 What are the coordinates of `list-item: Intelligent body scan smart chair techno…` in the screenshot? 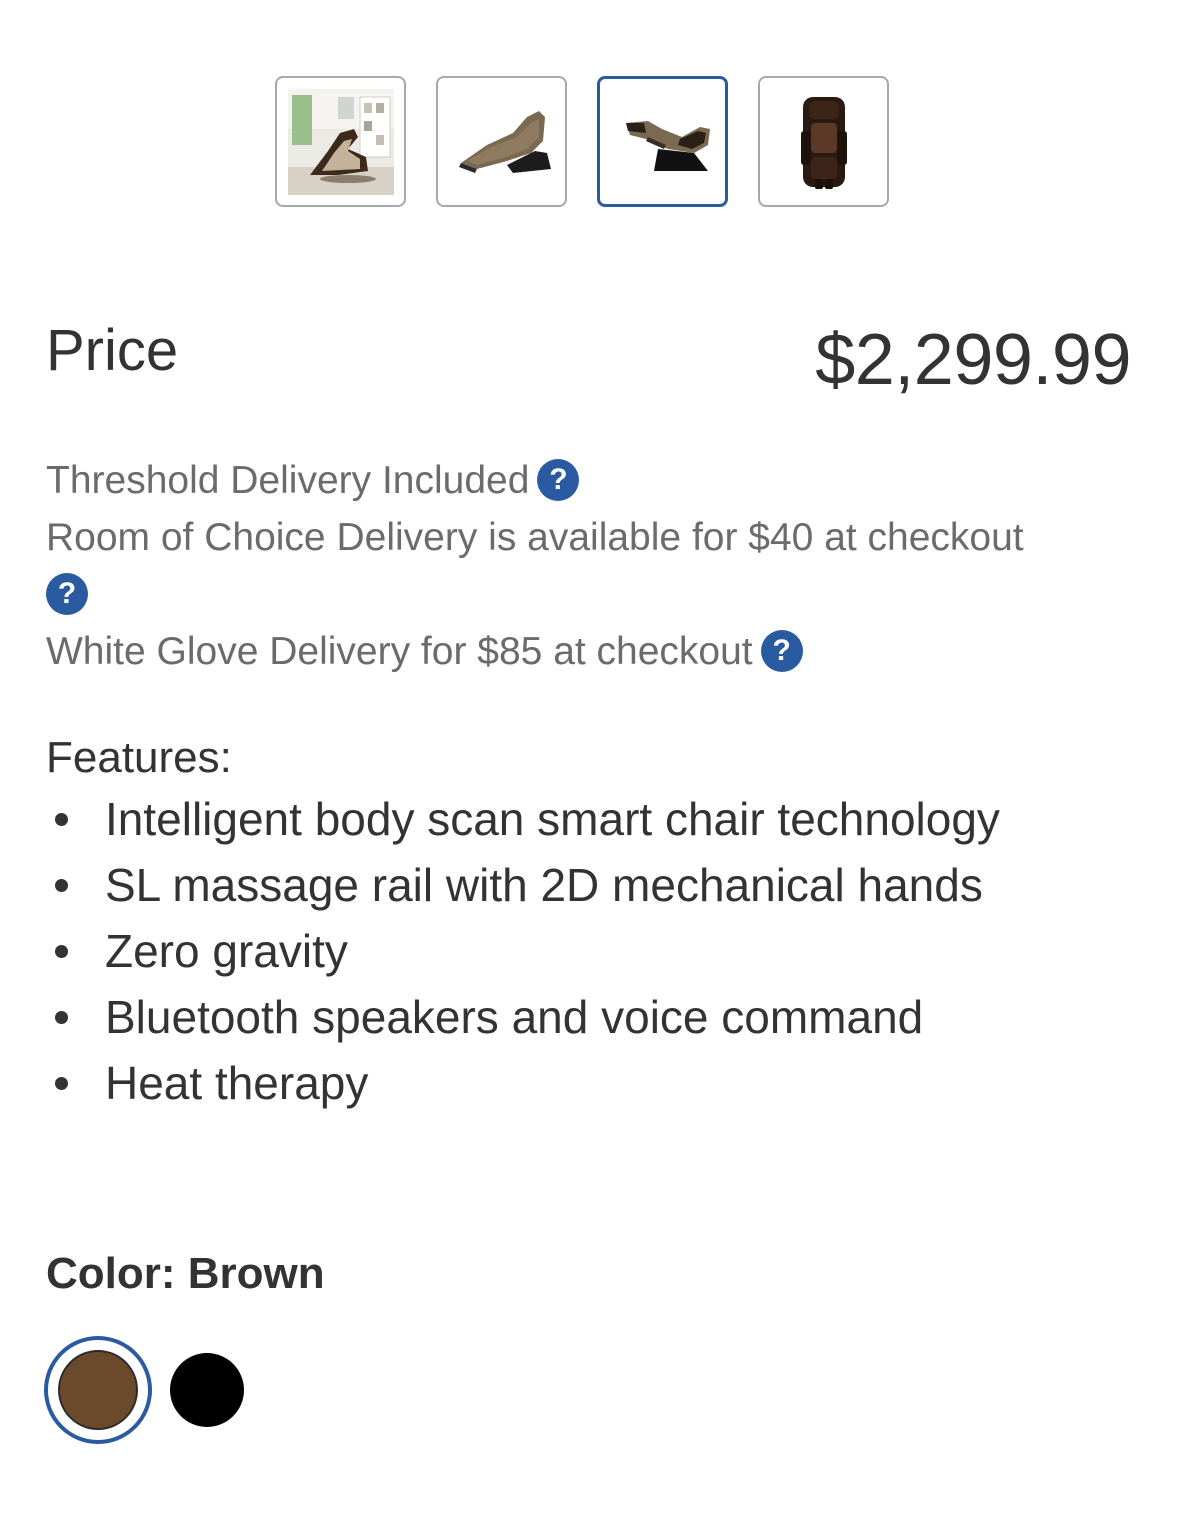 It's located at (500, 819).